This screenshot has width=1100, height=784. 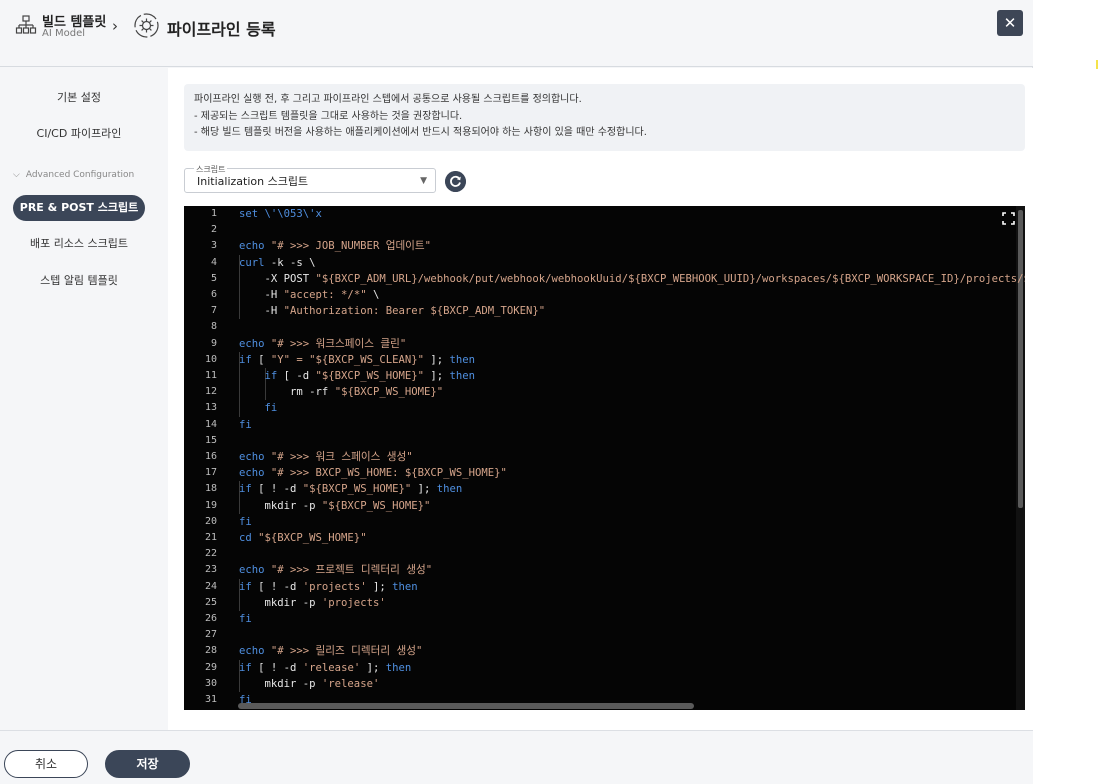 What do you see at coordinates (210, 473) in the screenshot?
I see `line-number: 17` at bounding box center [210, 473].